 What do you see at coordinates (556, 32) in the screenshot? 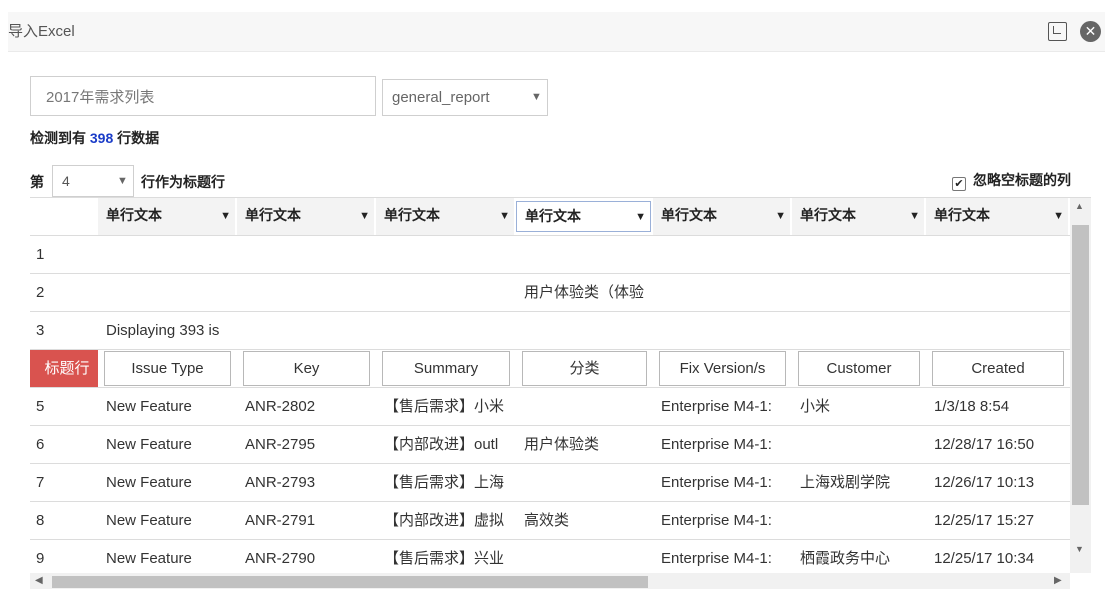
I see `dialog-titlebar: 导入Excel ✕` at bounding box center [556, 32].